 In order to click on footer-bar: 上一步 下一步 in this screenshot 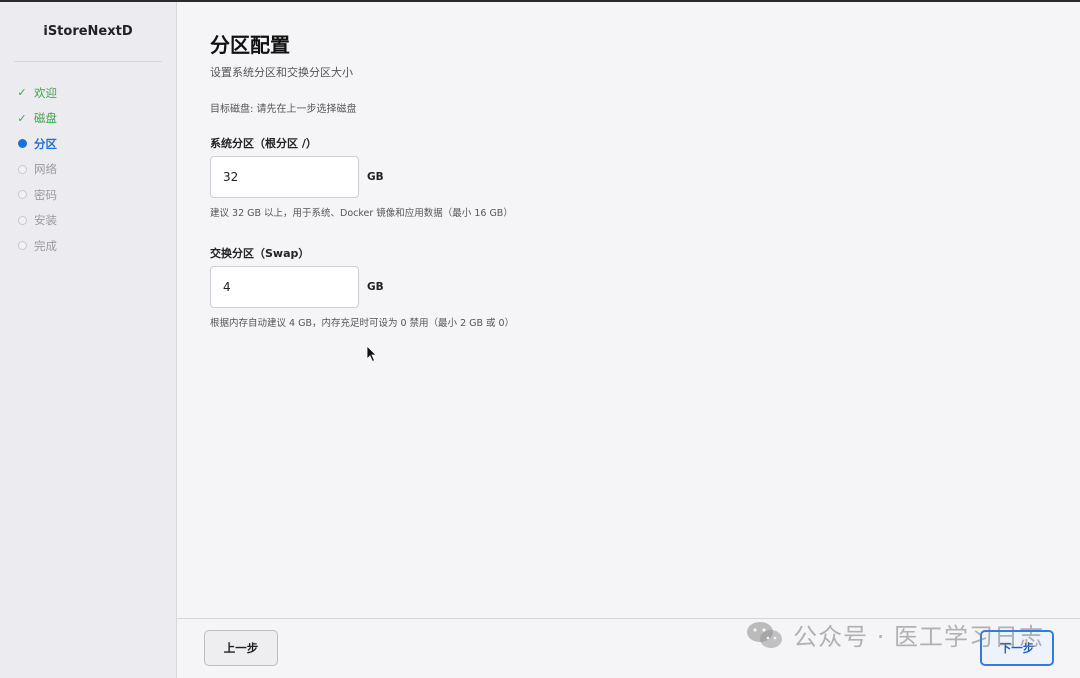, I will do `click(628, 648)`.